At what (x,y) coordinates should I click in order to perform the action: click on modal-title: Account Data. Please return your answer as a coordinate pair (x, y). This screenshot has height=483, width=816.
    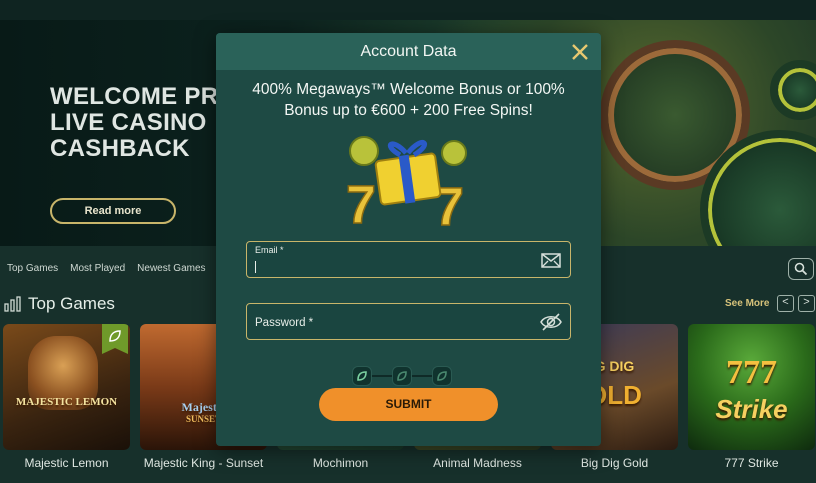
    Looking at the image, I should click on (408, 51).